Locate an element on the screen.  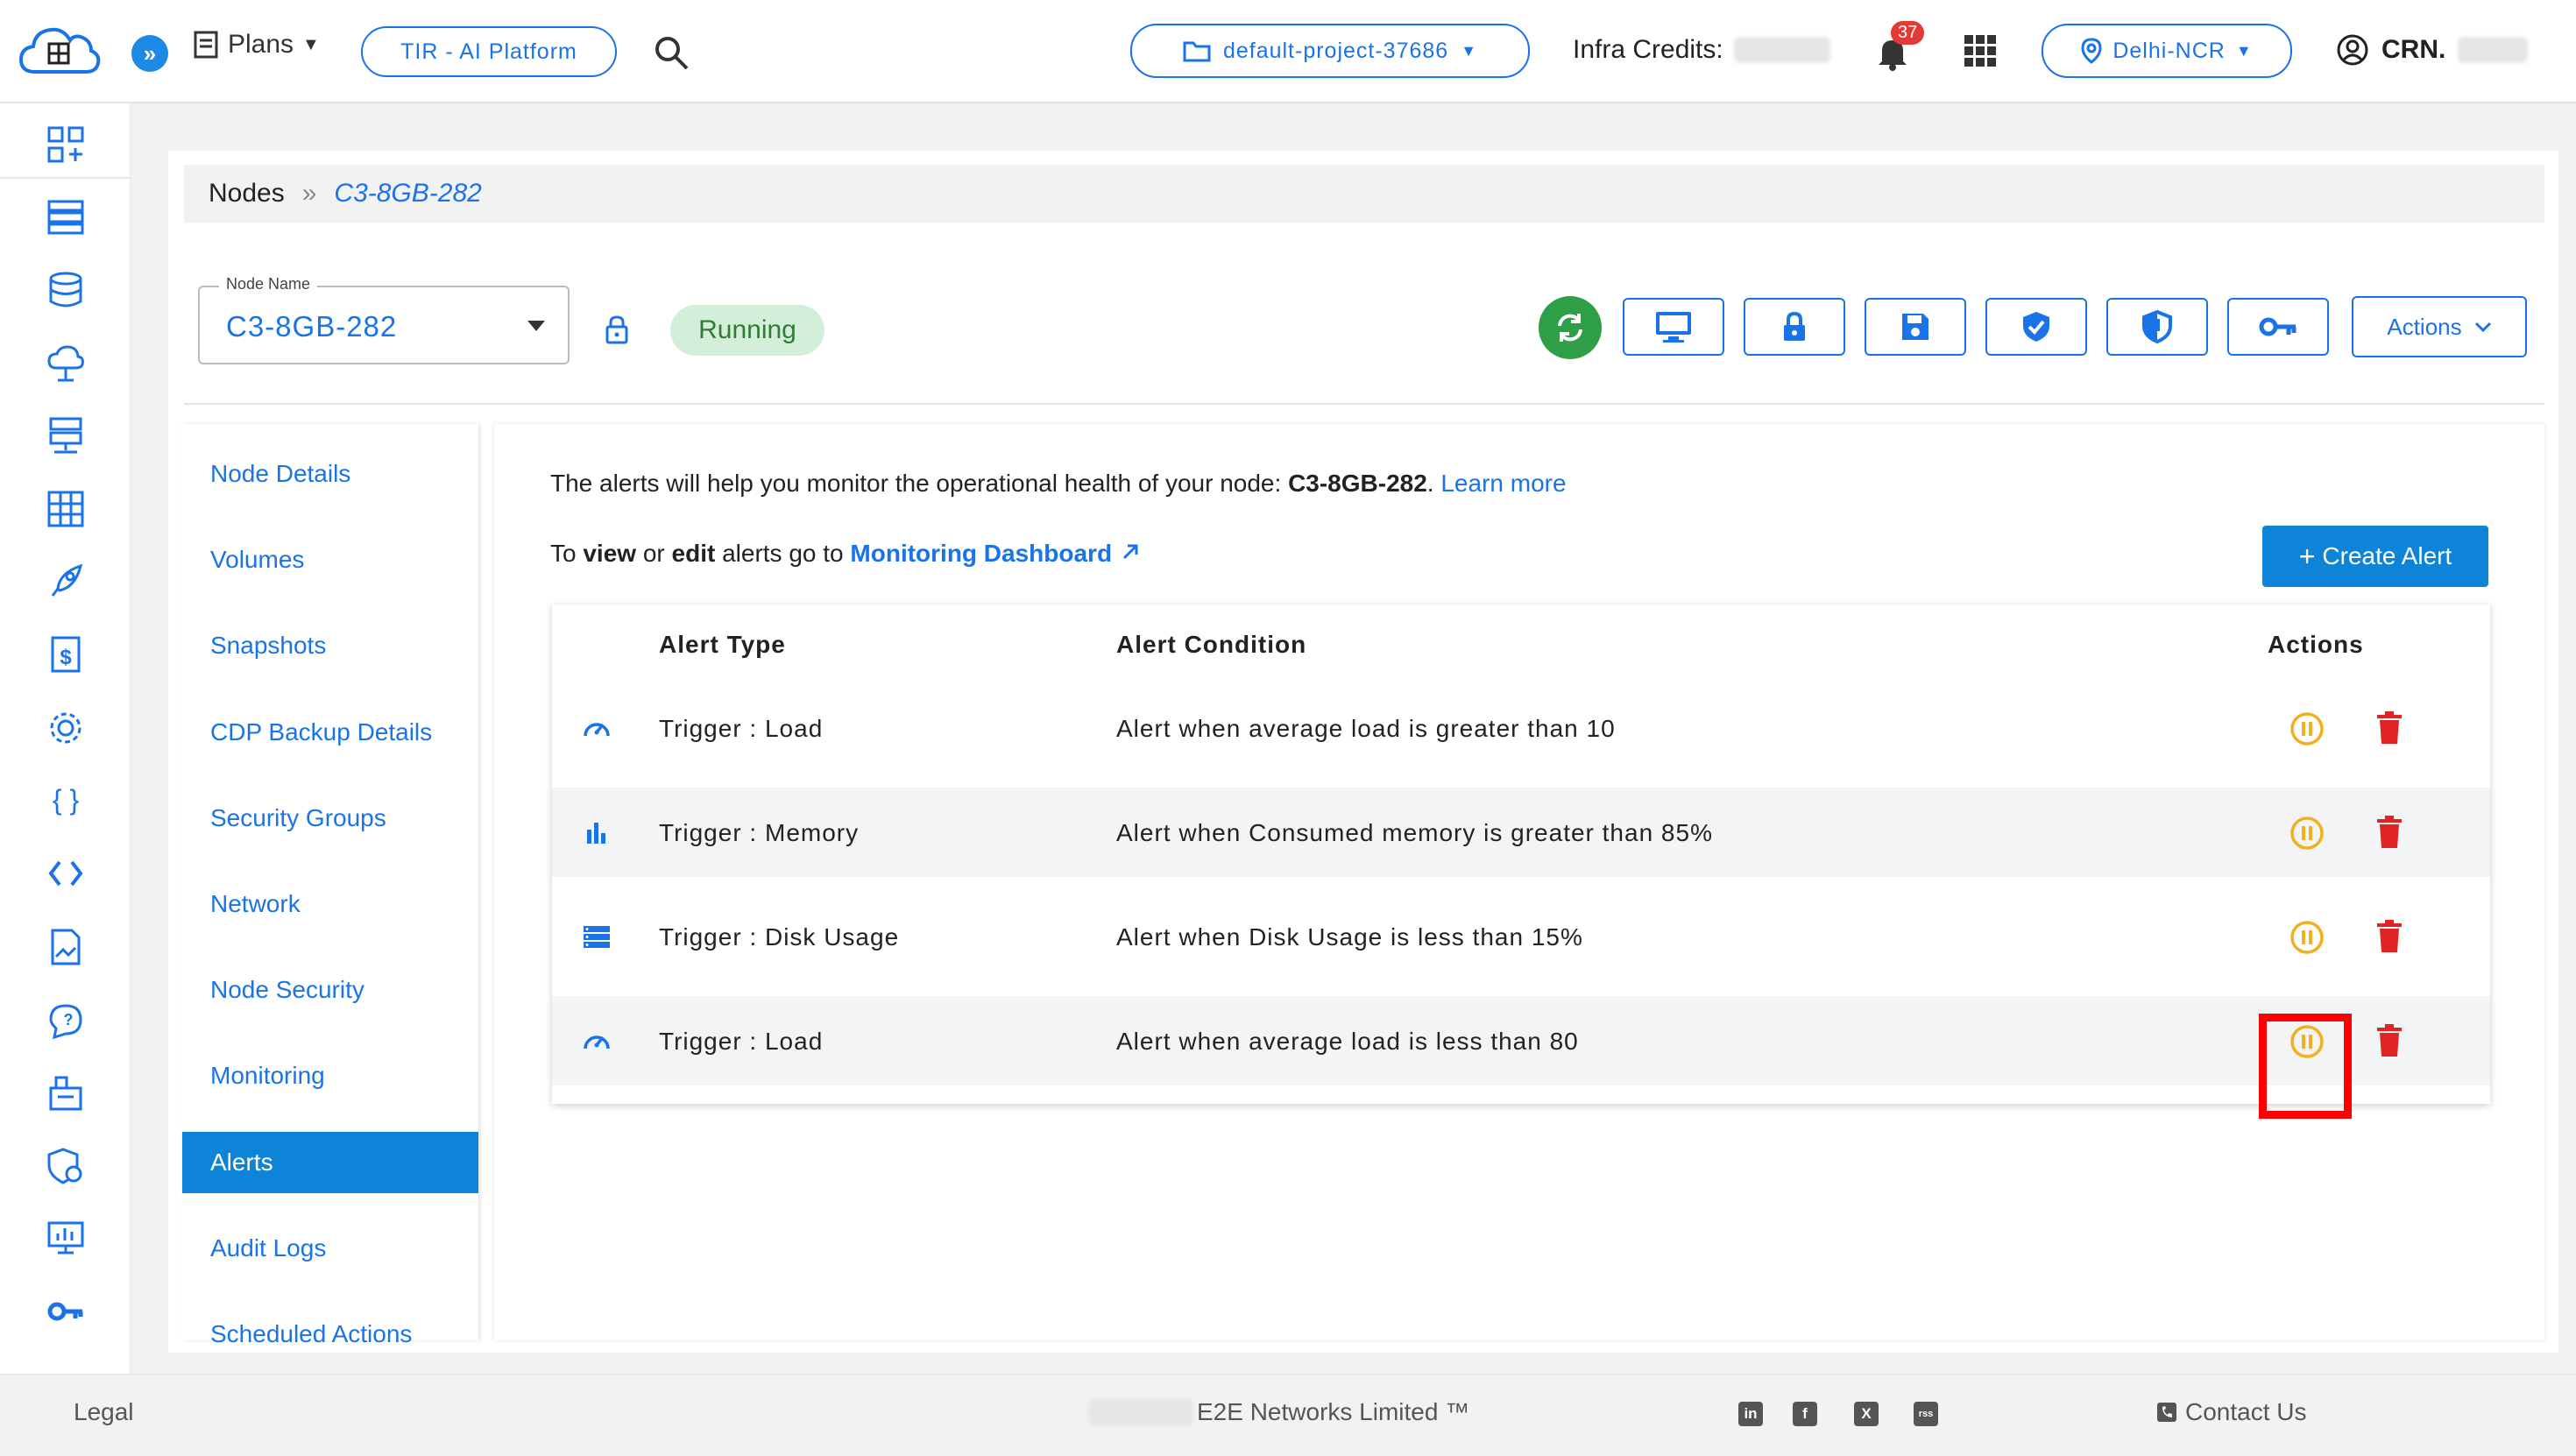
credits-label: Infra Credits: is located at coordinates (1648, 49).